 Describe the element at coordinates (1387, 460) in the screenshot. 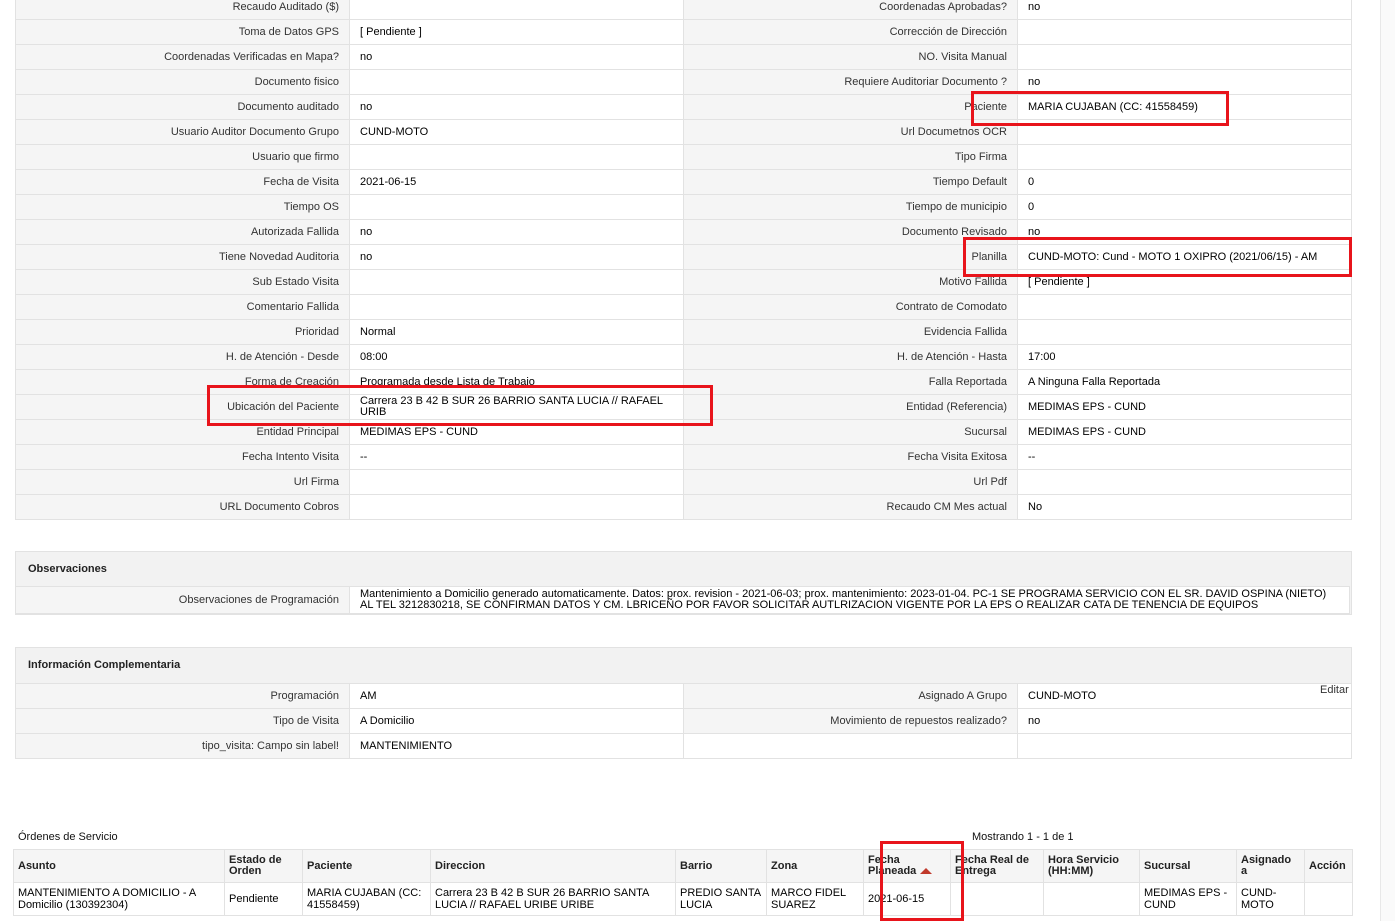

I see `vertical-scrollbar` at that location.